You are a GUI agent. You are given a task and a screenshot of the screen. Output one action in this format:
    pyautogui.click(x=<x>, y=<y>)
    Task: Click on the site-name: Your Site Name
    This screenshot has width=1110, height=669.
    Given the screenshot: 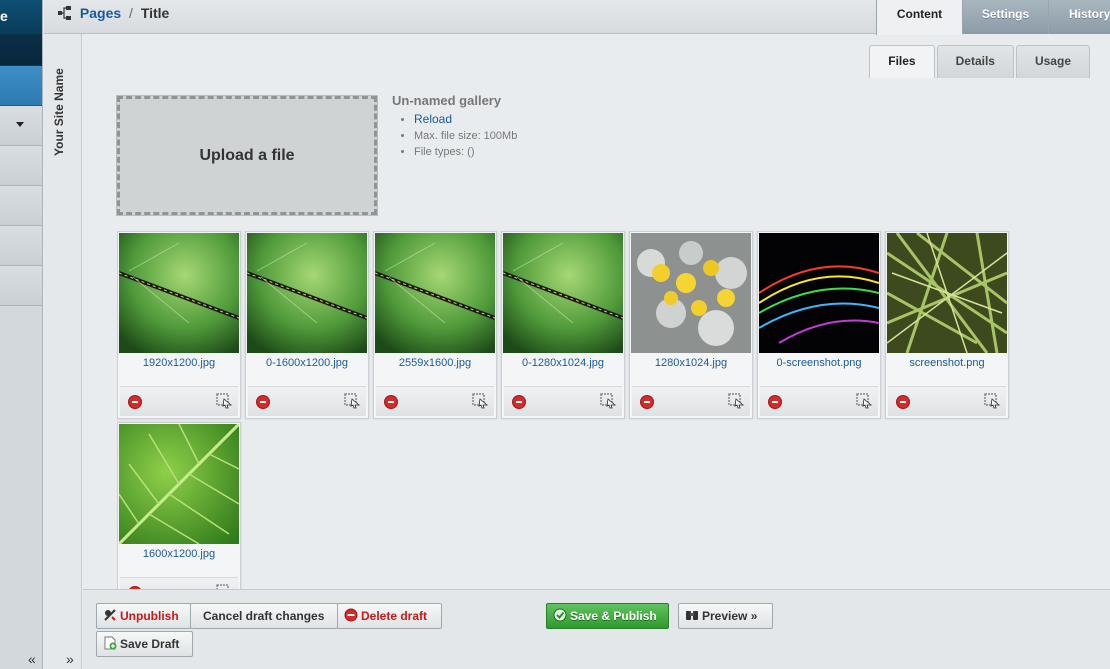 What is the action you would take?
    pyautogui.click(x=59, y=112)
    